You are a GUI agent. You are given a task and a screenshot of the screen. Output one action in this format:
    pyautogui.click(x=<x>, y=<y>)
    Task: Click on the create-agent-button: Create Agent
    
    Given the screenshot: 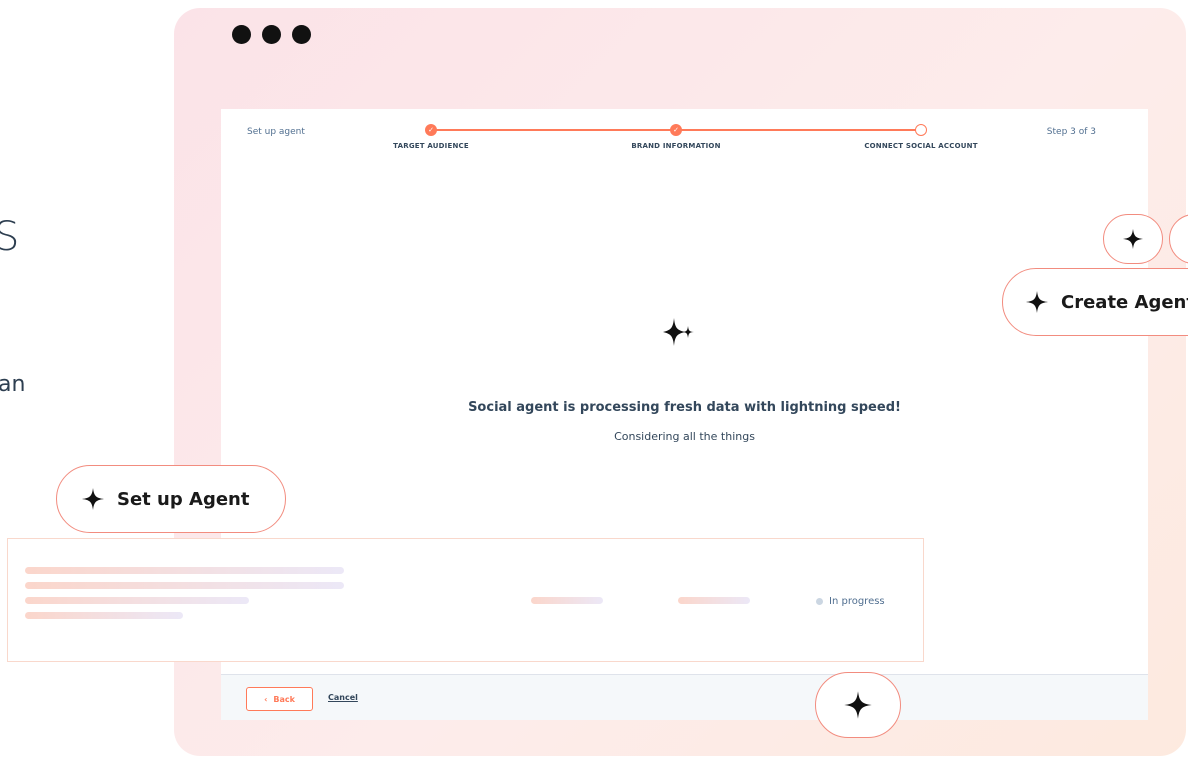 What is the action you would take?
    pyautogui.click(x=1095, y=302)
    